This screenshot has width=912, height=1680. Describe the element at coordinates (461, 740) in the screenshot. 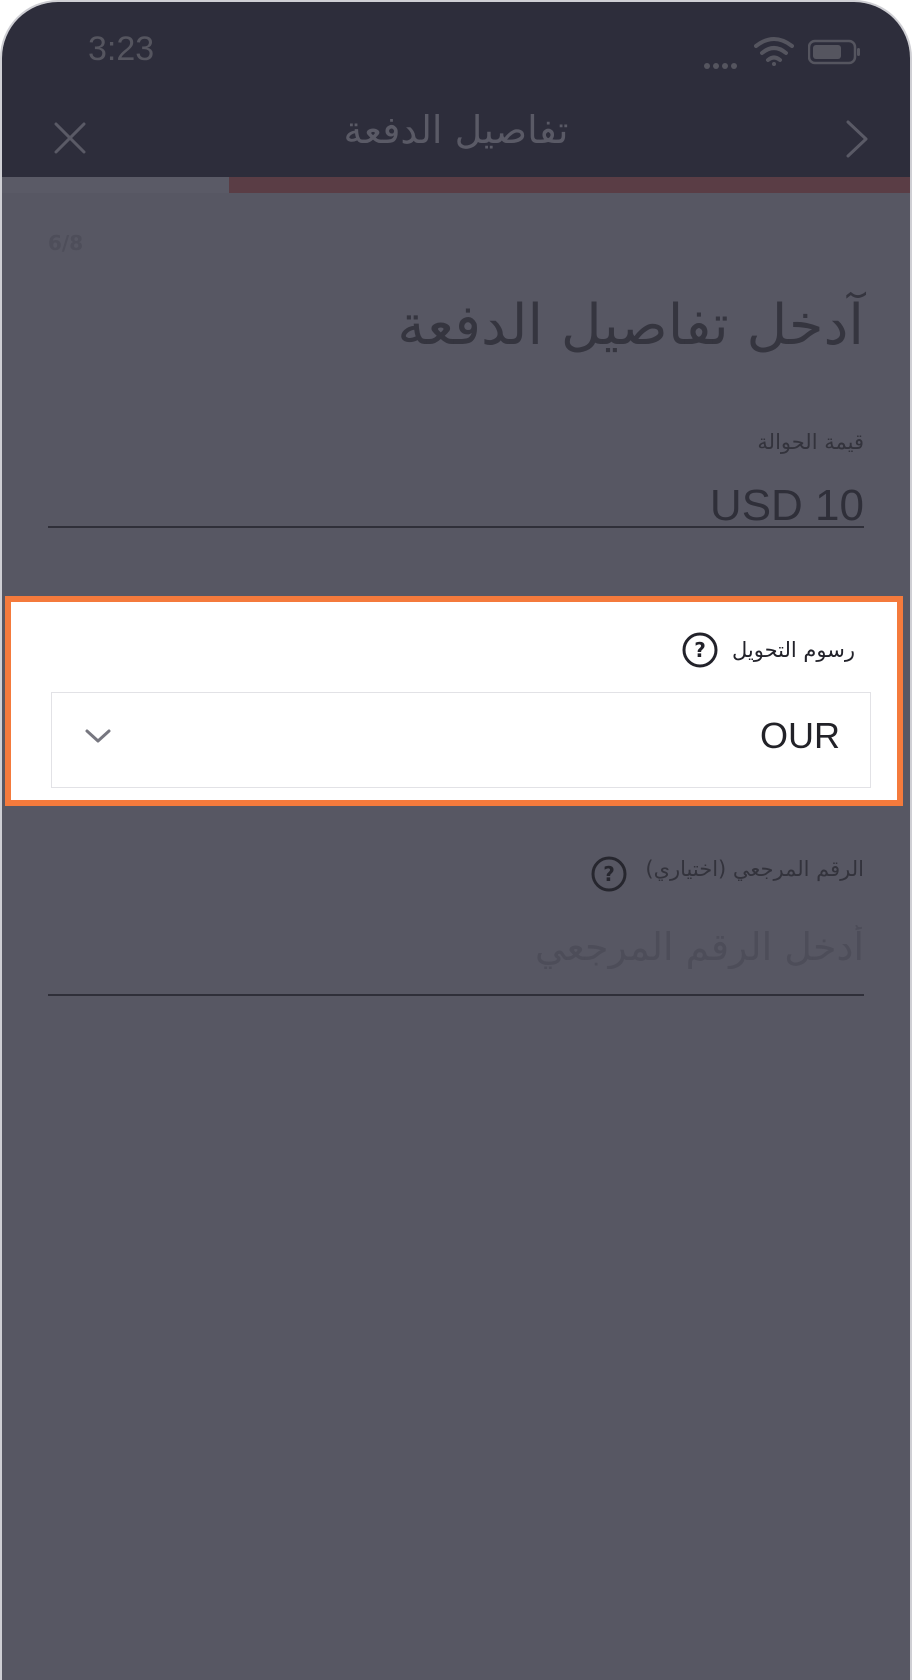

I see `transfer-fees-dropdown: OUR` at that location.